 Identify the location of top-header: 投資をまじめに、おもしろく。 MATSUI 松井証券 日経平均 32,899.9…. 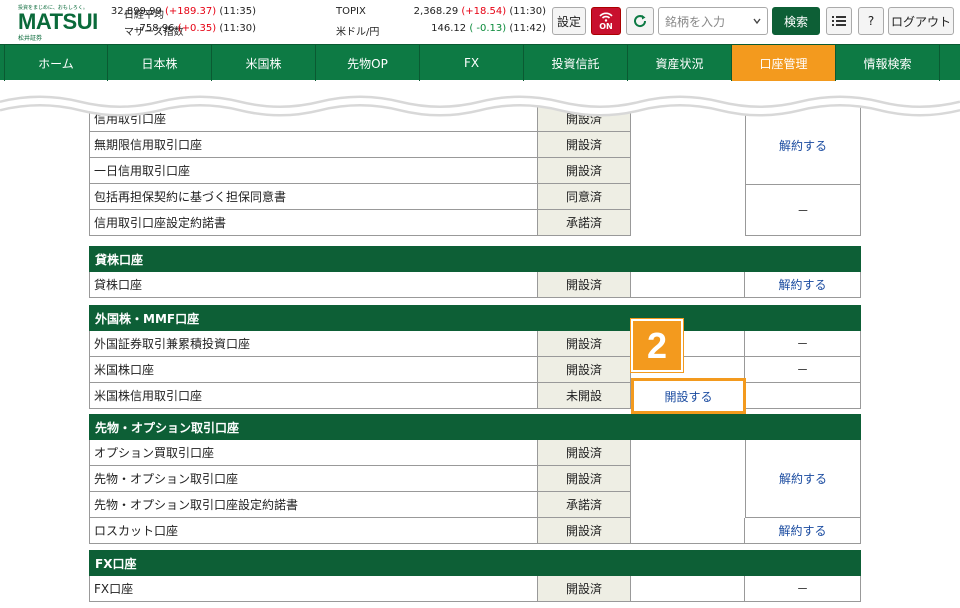
(480, 22).